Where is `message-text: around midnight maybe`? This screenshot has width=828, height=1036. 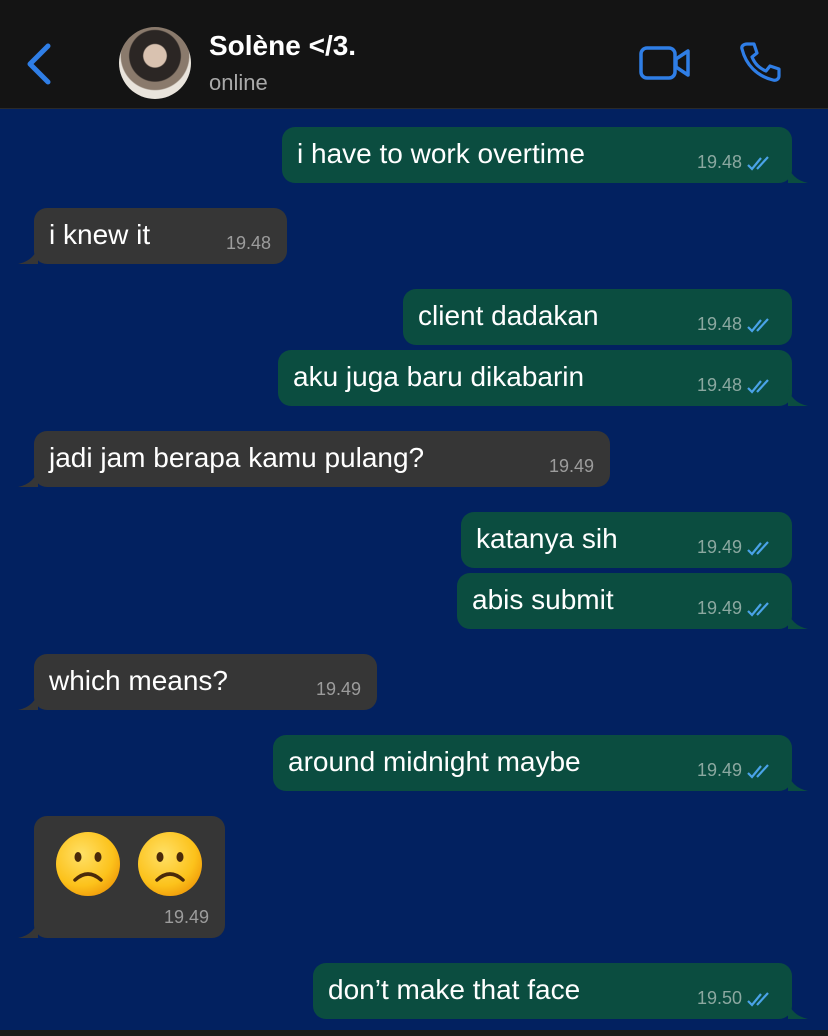 message-text: around midnight maybe is located at coordinates (434, 761).